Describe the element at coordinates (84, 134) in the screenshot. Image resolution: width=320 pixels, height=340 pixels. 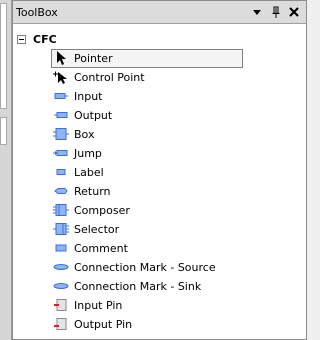
I see `tool-item-label: Box` at that location.